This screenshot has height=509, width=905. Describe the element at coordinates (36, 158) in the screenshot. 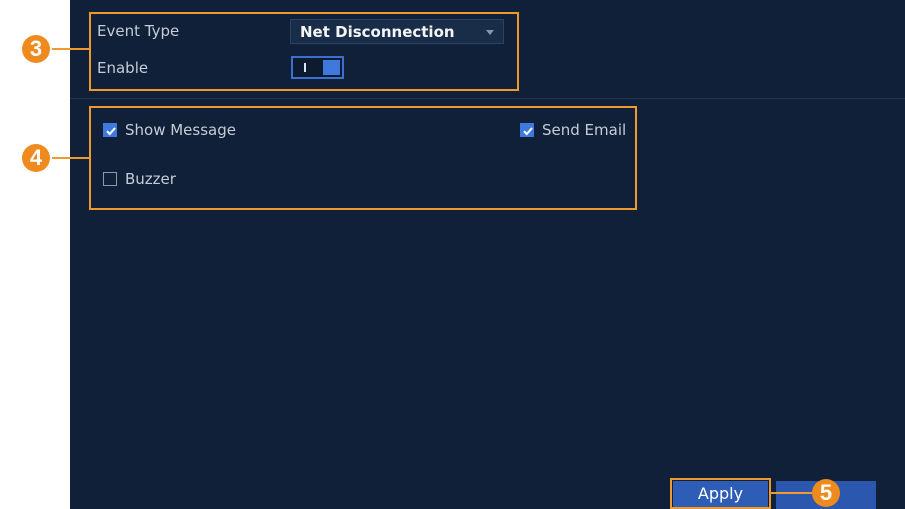

I see `callout-badge-4: 4` at that location.